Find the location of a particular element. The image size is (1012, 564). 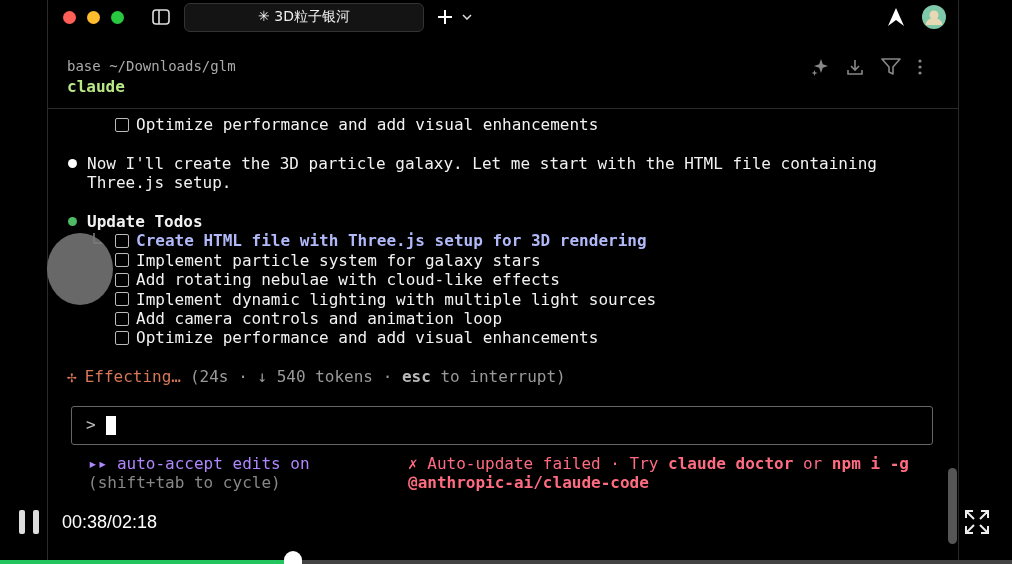

download-icon is located at coordinates (855, 67).